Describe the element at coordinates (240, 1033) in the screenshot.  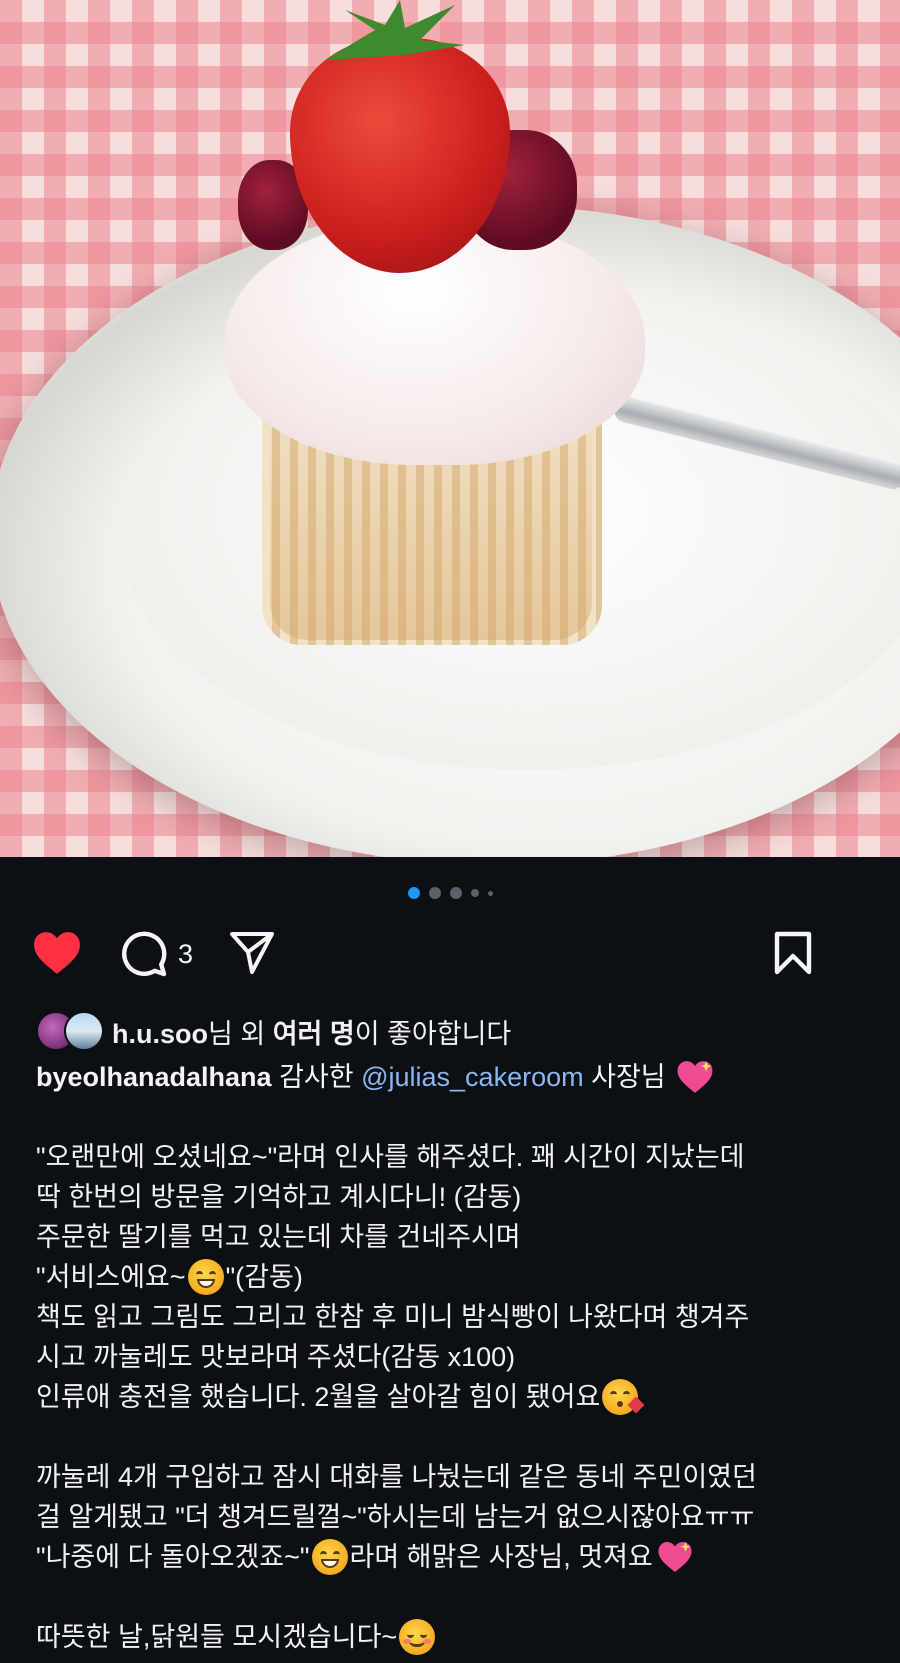
I see `likes-suffix-1: 님 외` at that location.